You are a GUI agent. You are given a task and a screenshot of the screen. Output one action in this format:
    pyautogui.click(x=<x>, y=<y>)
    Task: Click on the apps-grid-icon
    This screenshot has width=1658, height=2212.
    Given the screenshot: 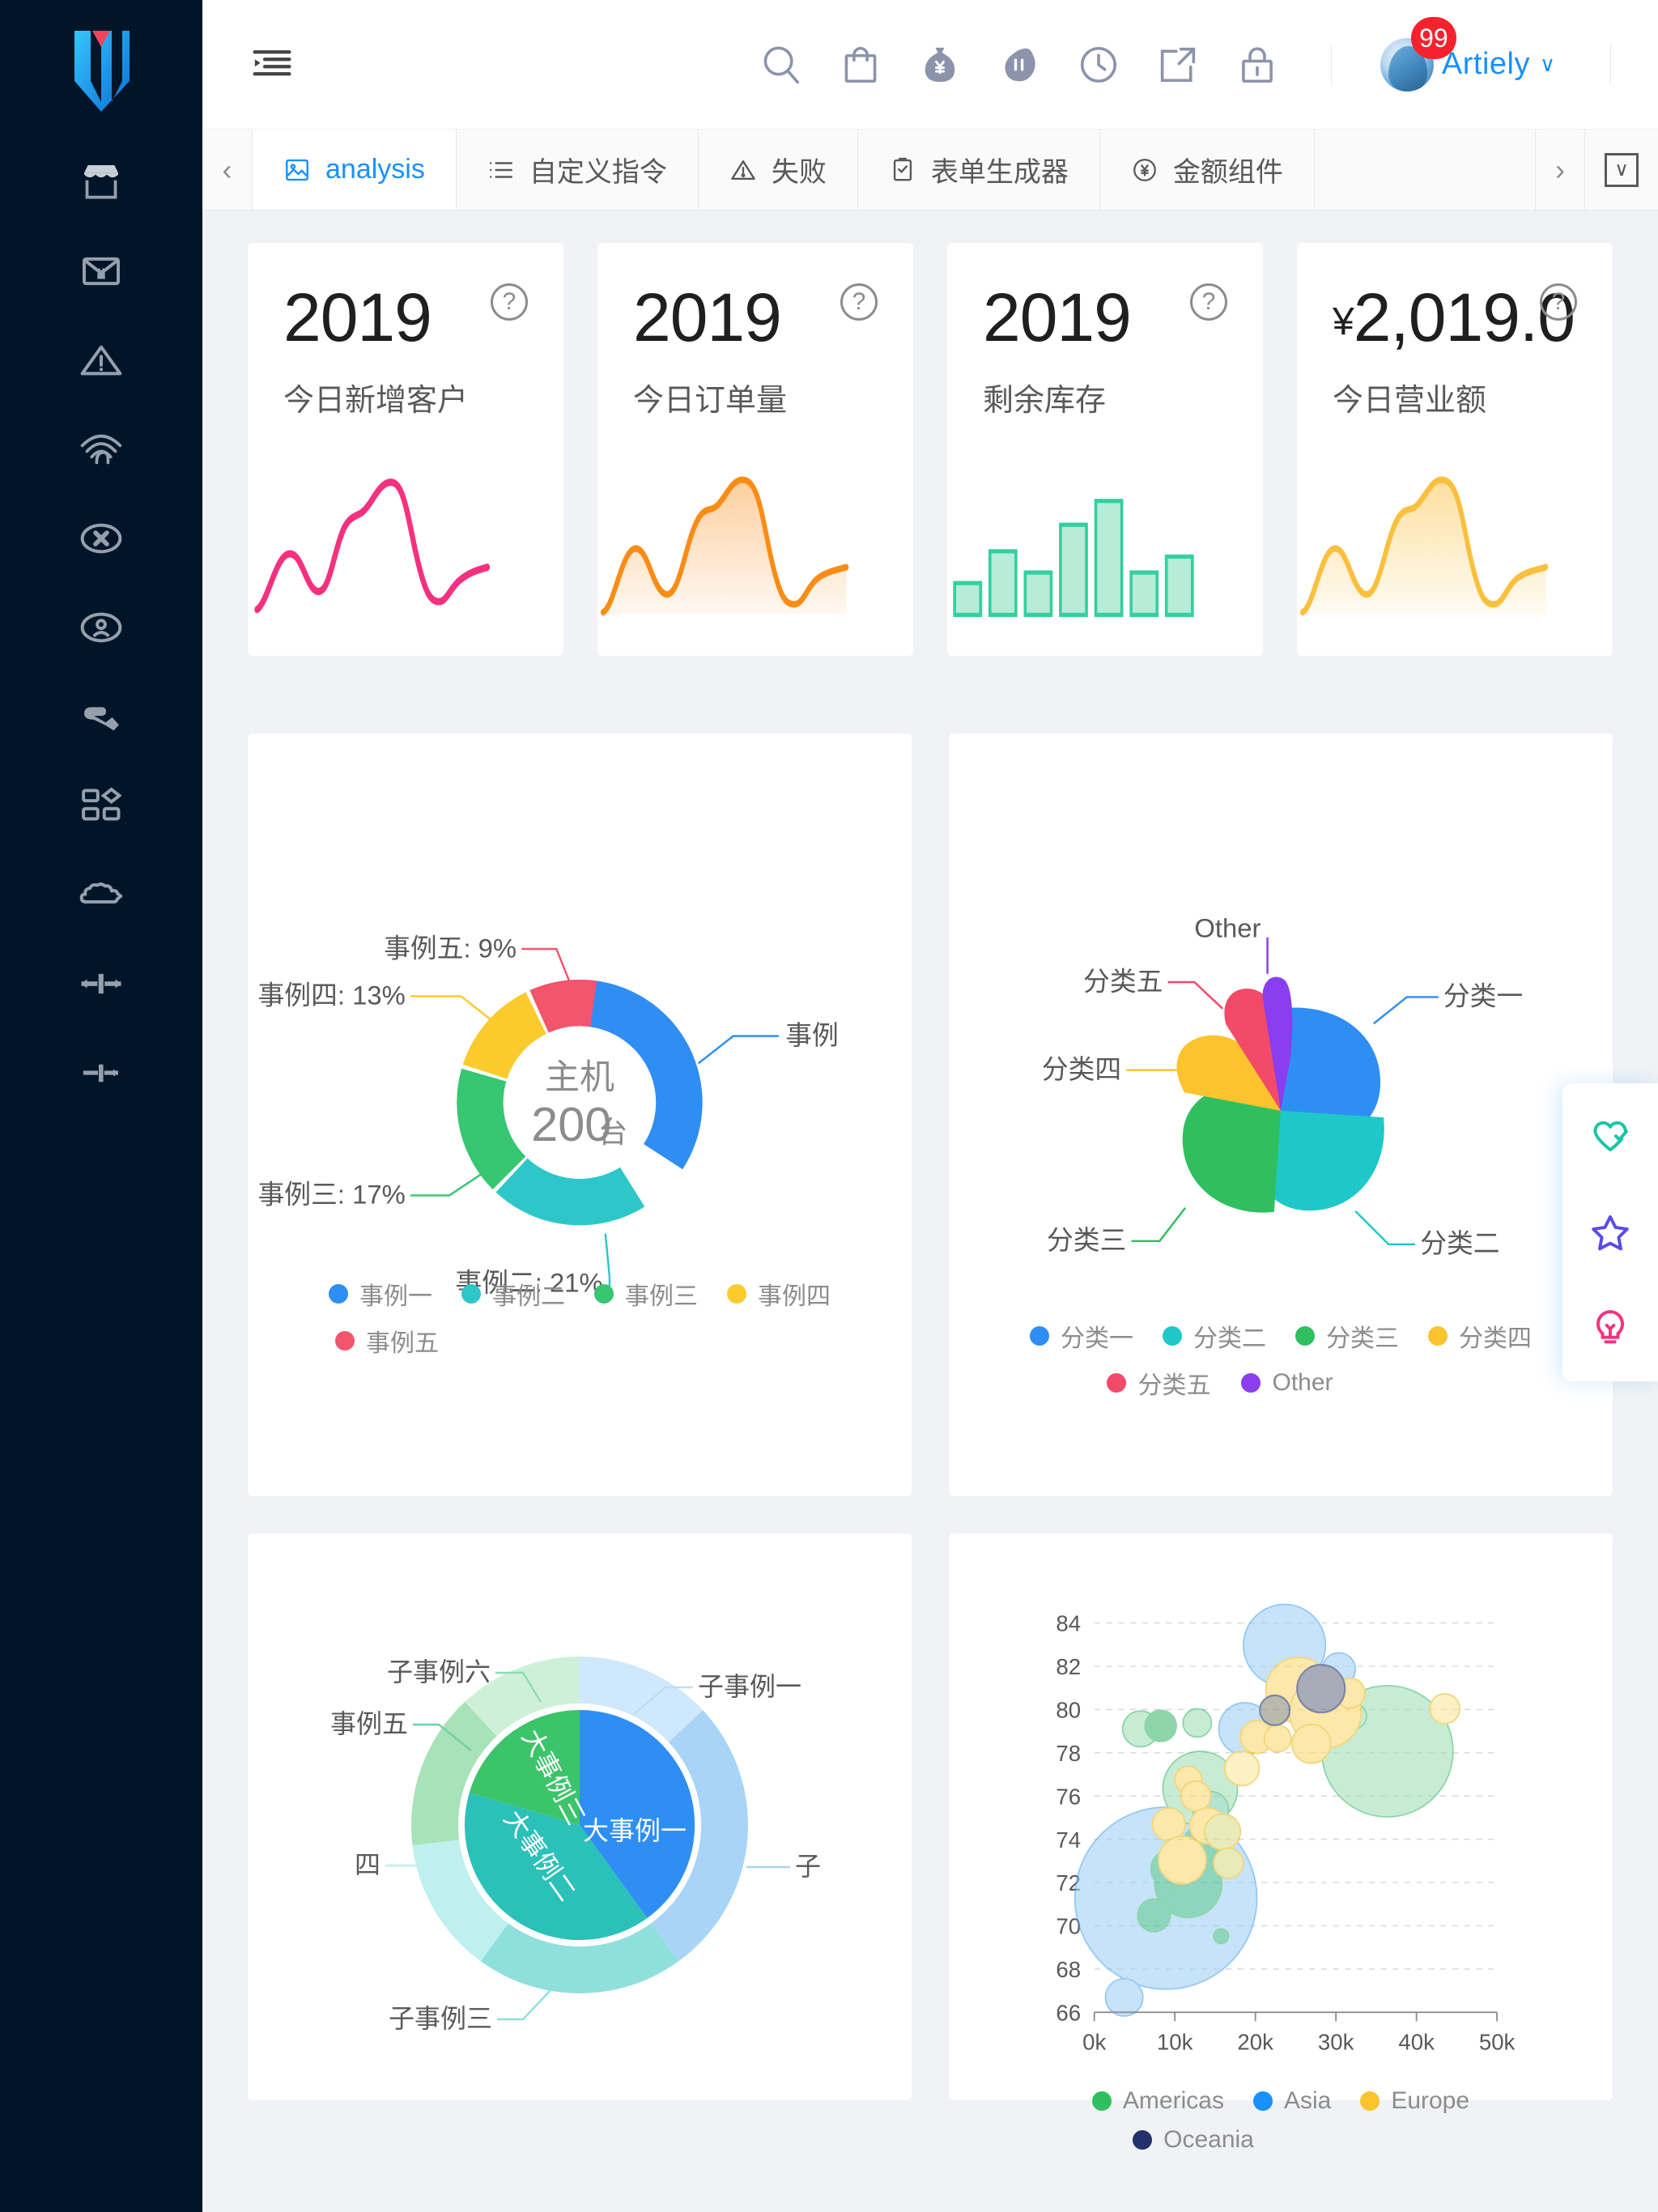 What is the action you would take?
    pyautogui.click(x=101, y=806)
    